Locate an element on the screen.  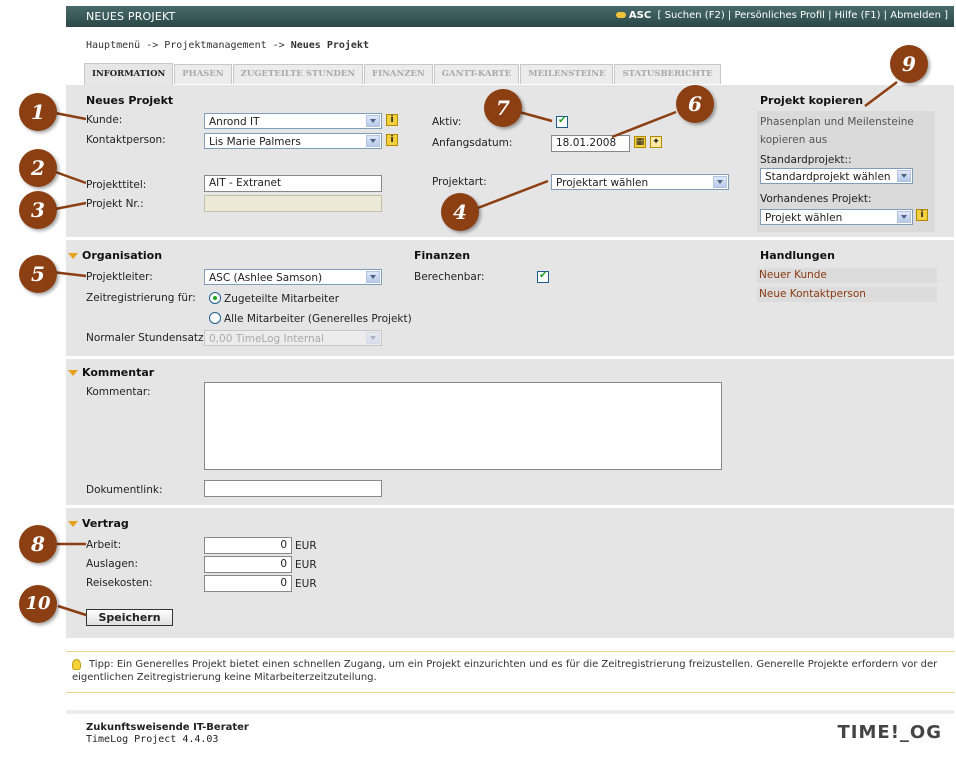
callout-2: 2 is located at coordinates (38, 168).